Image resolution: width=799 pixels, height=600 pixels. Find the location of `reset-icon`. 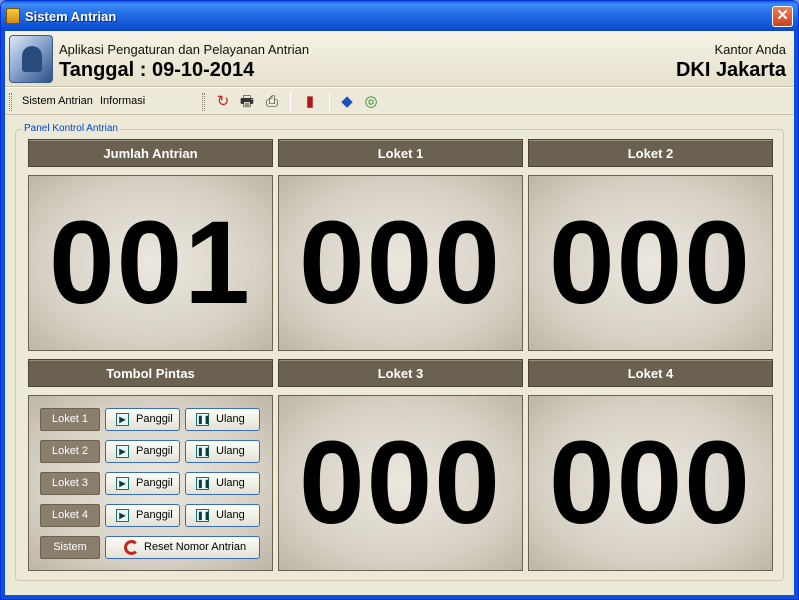

reset-icon is located at coordinates (131, 547).